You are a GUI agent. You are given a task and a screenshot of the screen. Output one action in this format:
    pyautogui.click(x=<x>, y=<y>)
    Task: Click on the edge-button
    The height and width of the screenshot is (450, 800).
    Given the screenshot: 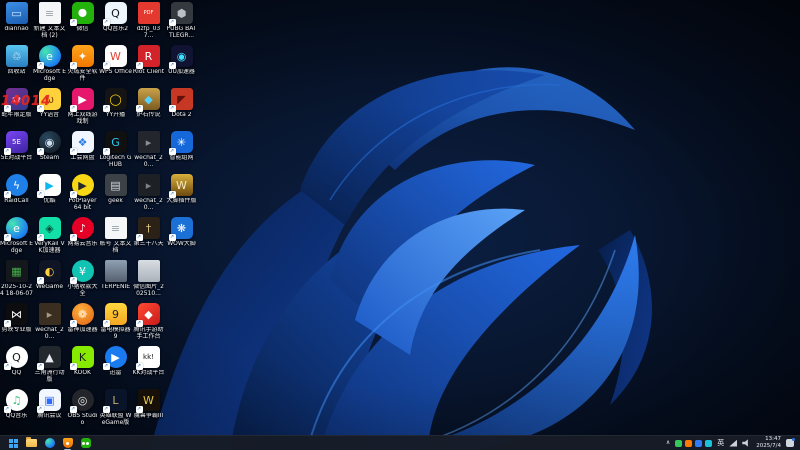 What is the action you would take?
    pyautogui.click(x=49, y=443)
    